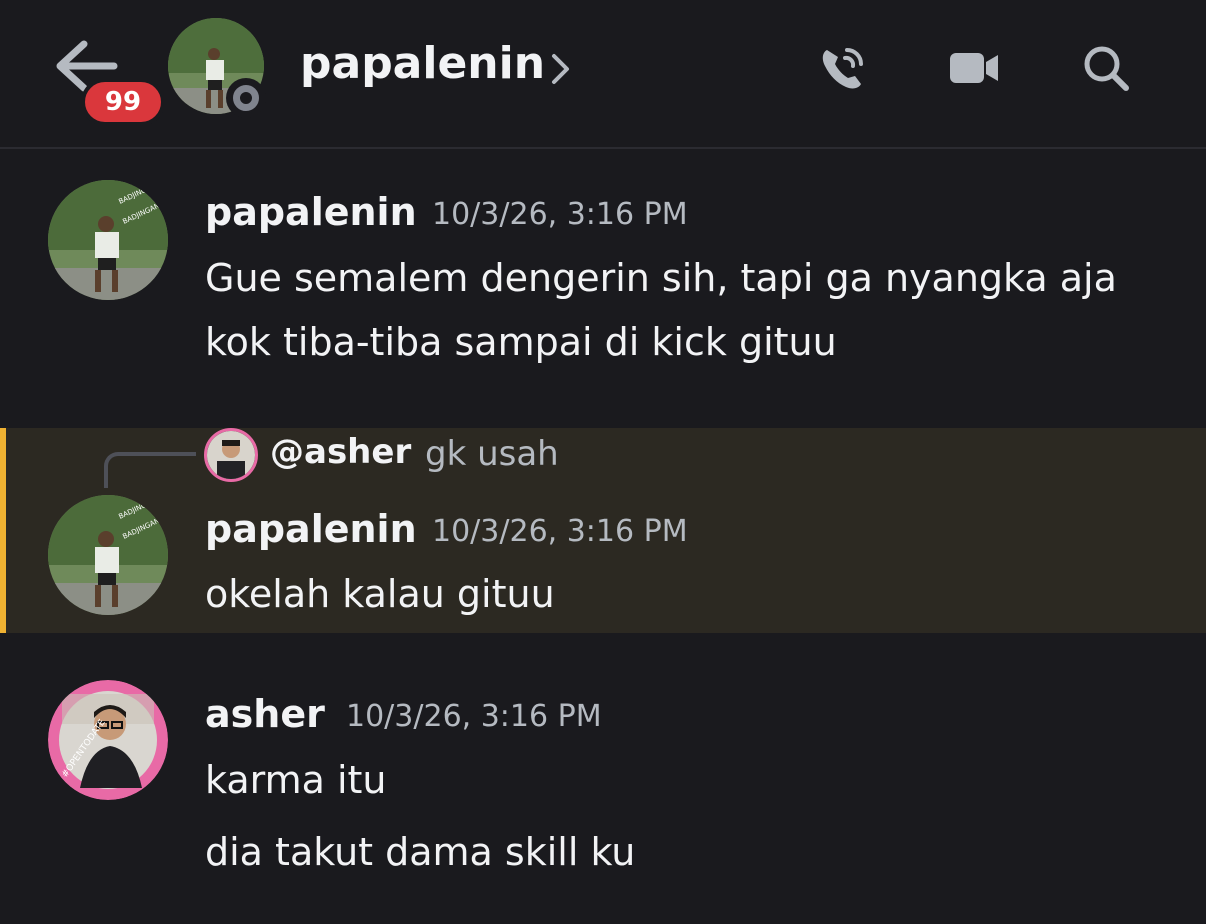 The width and height of the screenshot is (1206, 924). Describe the element at coordinates (843, 68) in the screenshot. I see `phone-call-icon` at that location.